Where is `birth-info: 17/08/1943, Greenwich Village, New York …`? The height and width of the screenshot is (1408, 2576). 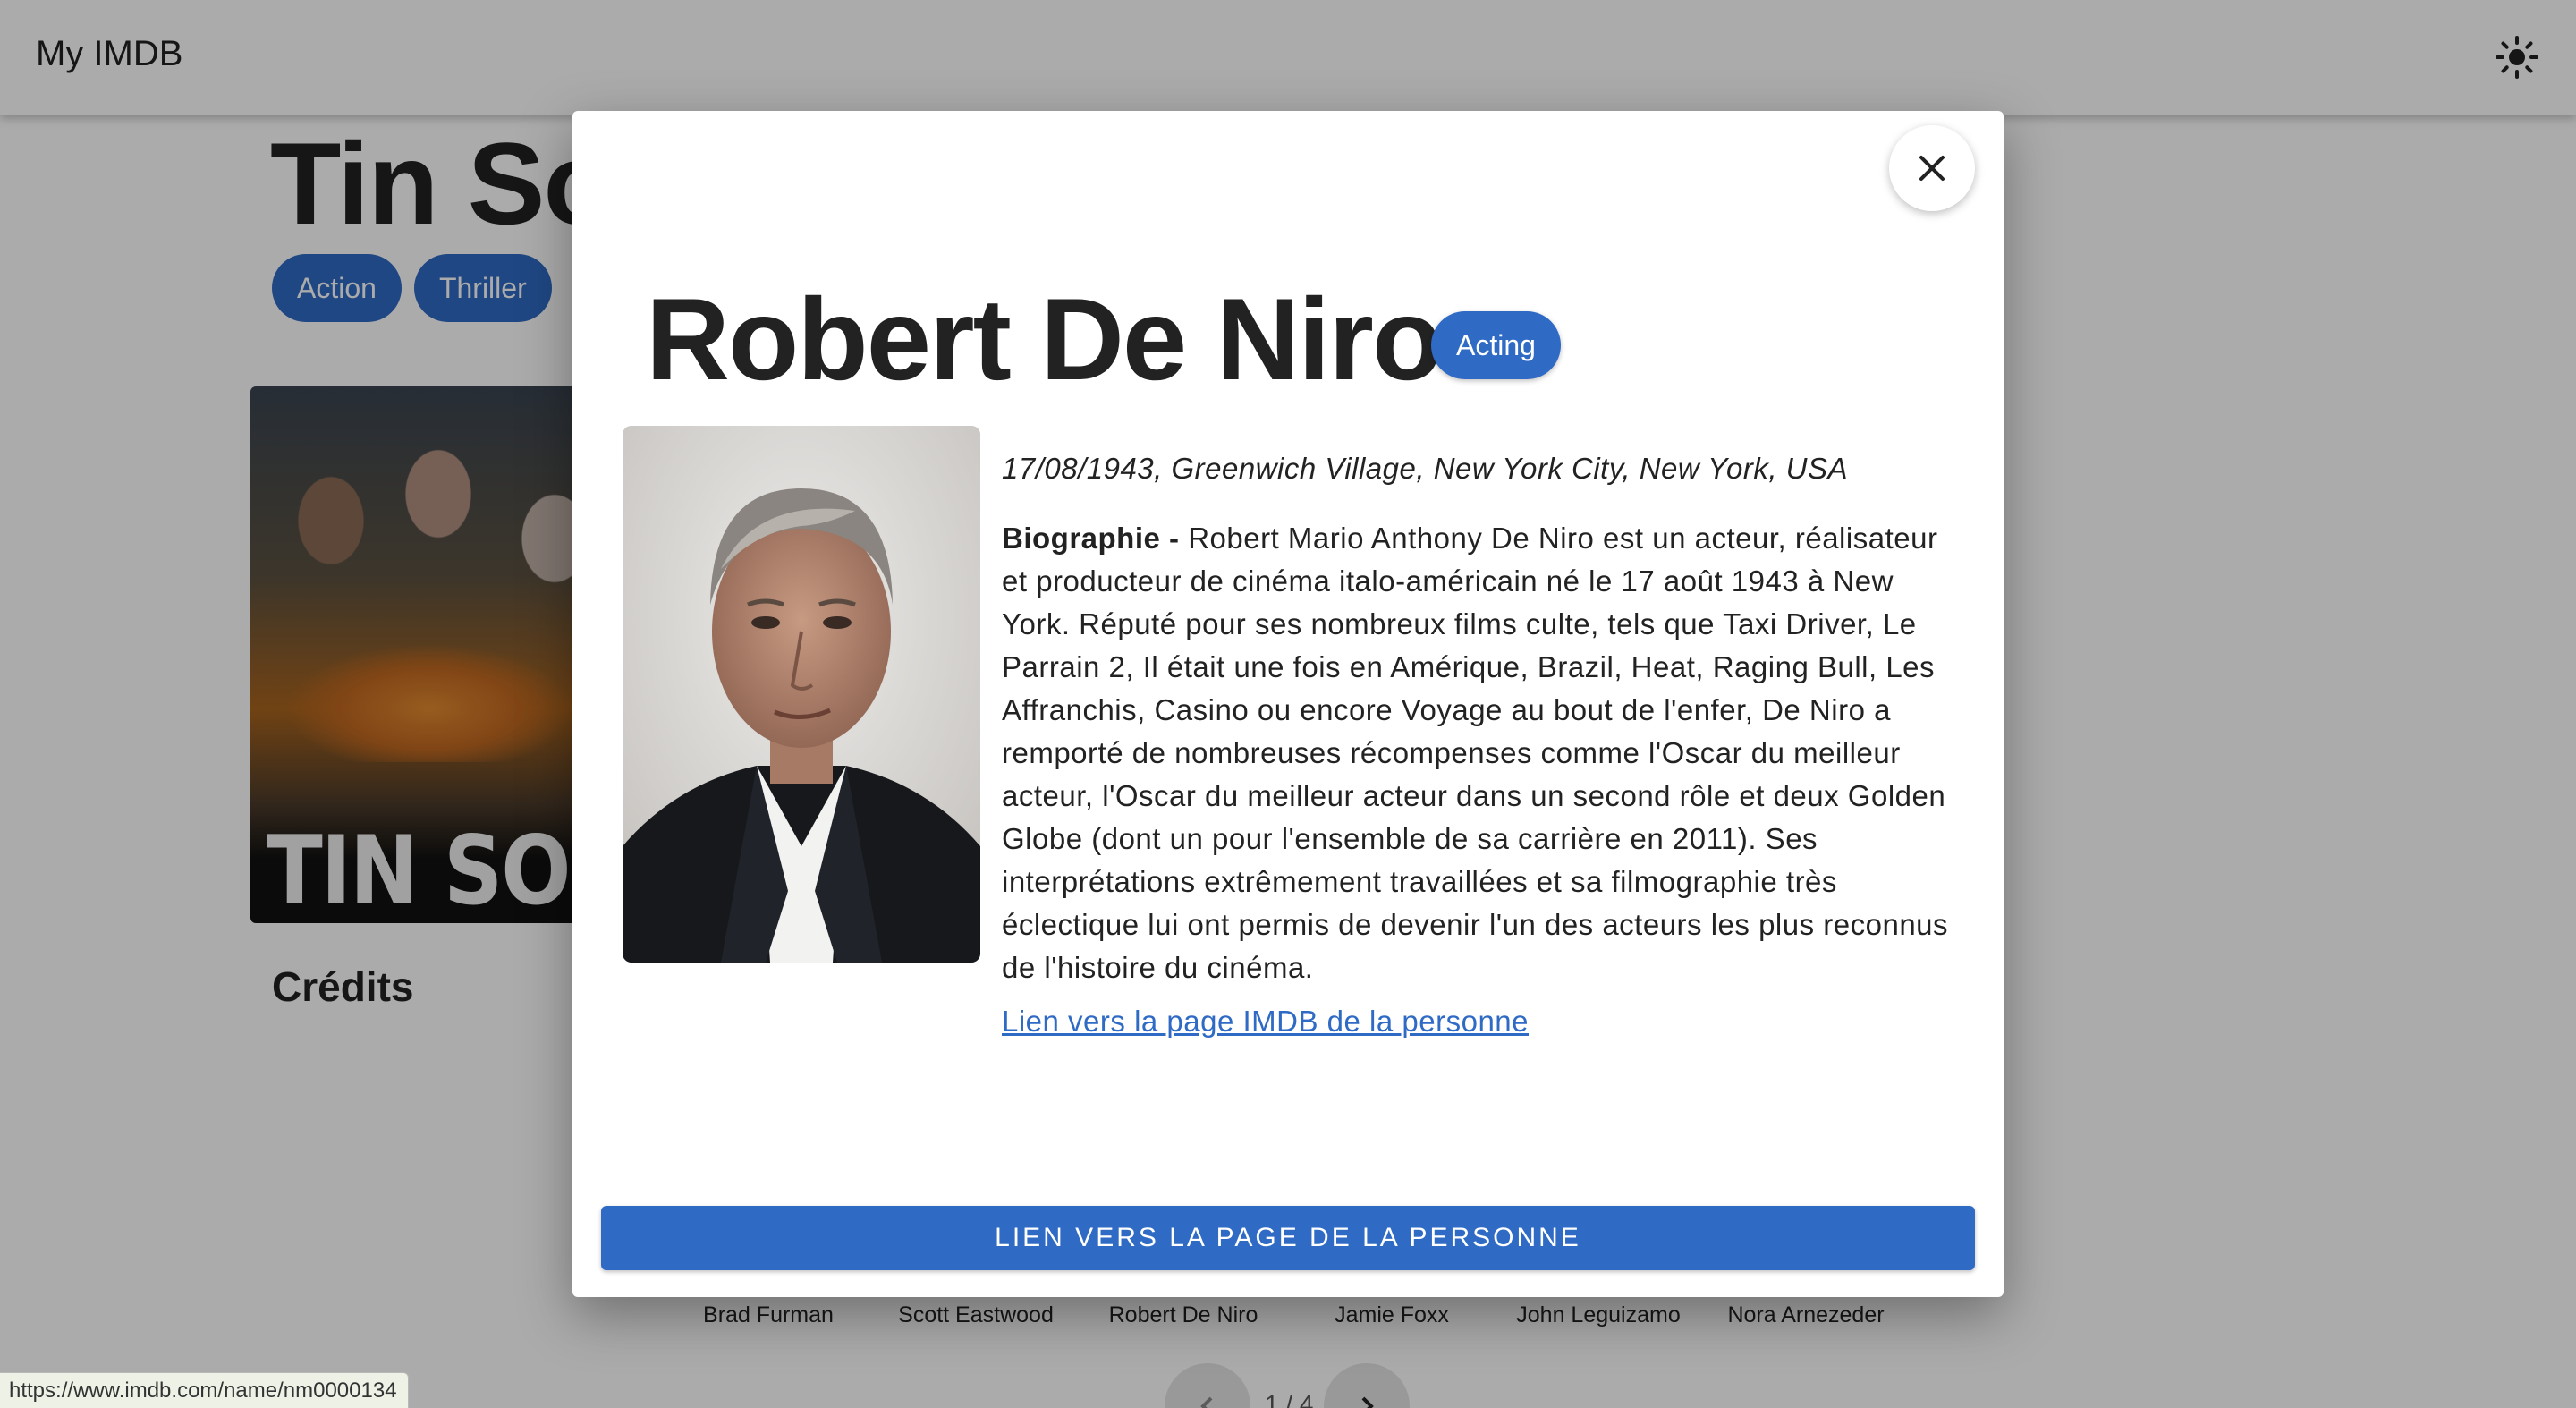 birth-info: 17/08/1943, Greenwich Village, New York … is located at coordinates (1425, 468).